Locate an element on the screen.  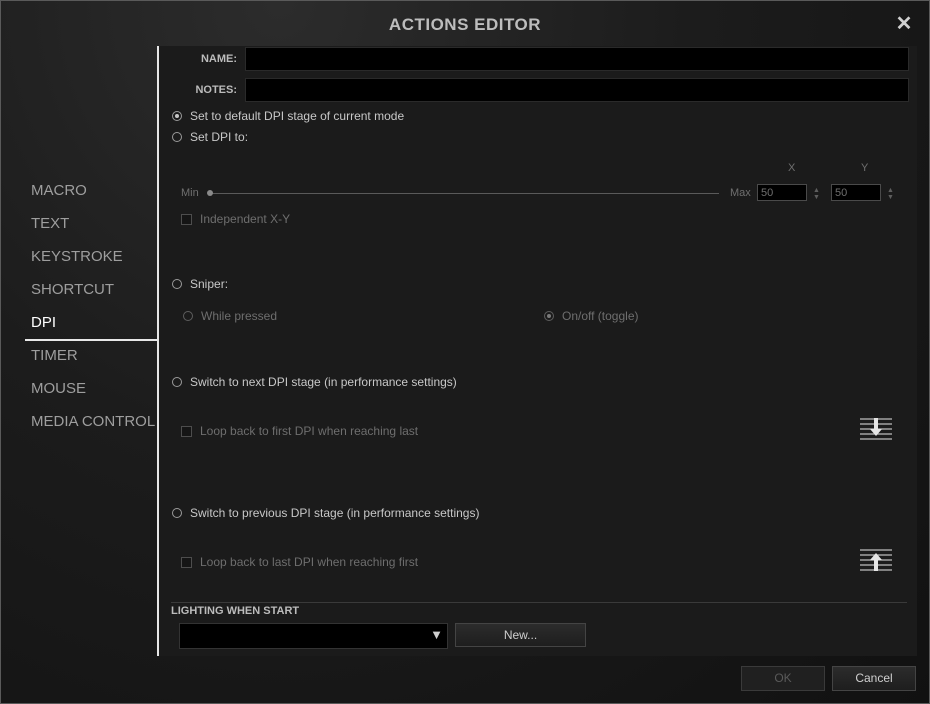
radio-set-dpi-label: Set DPI to: is located at coordinates (219, 137).